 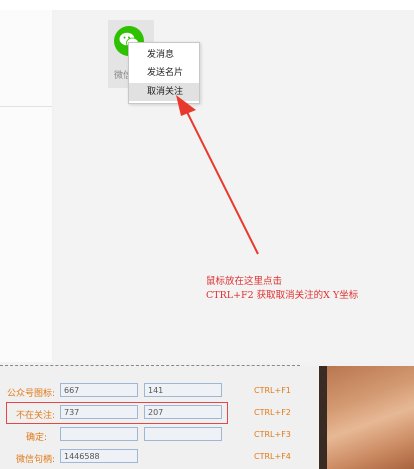 I want to click on field-confirm-y, so click(x=183, y=434).